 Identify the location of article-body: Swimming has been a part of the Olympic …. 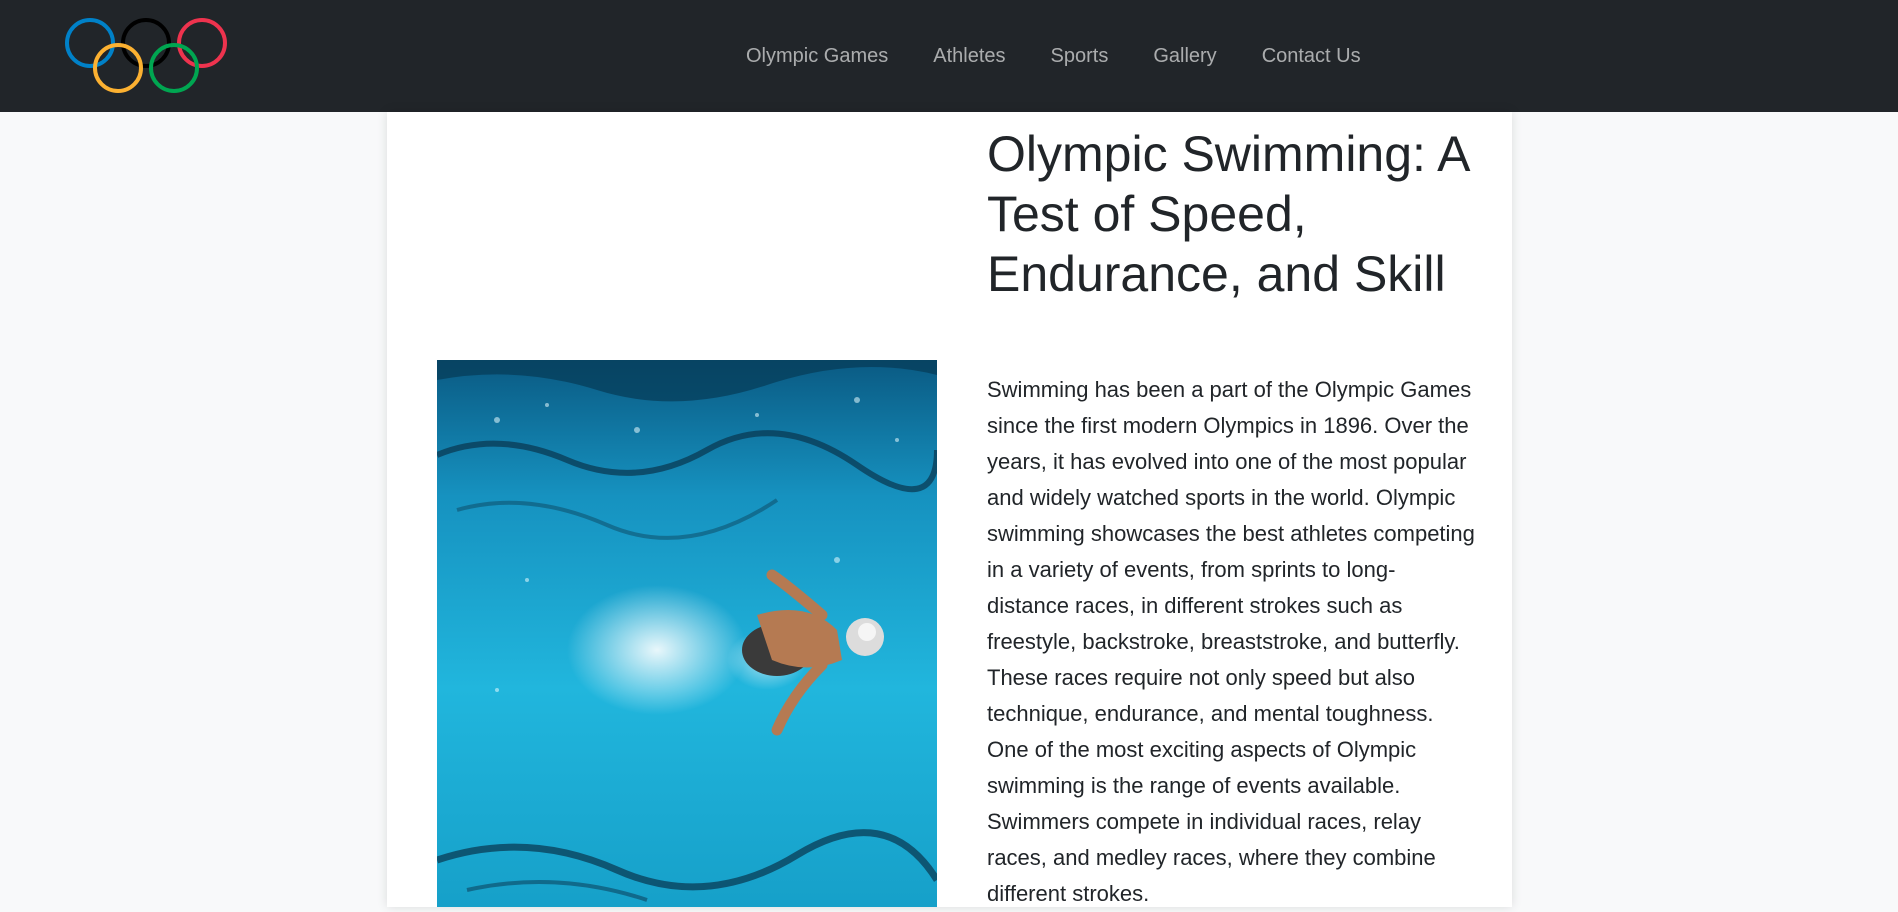
(1231, 641).